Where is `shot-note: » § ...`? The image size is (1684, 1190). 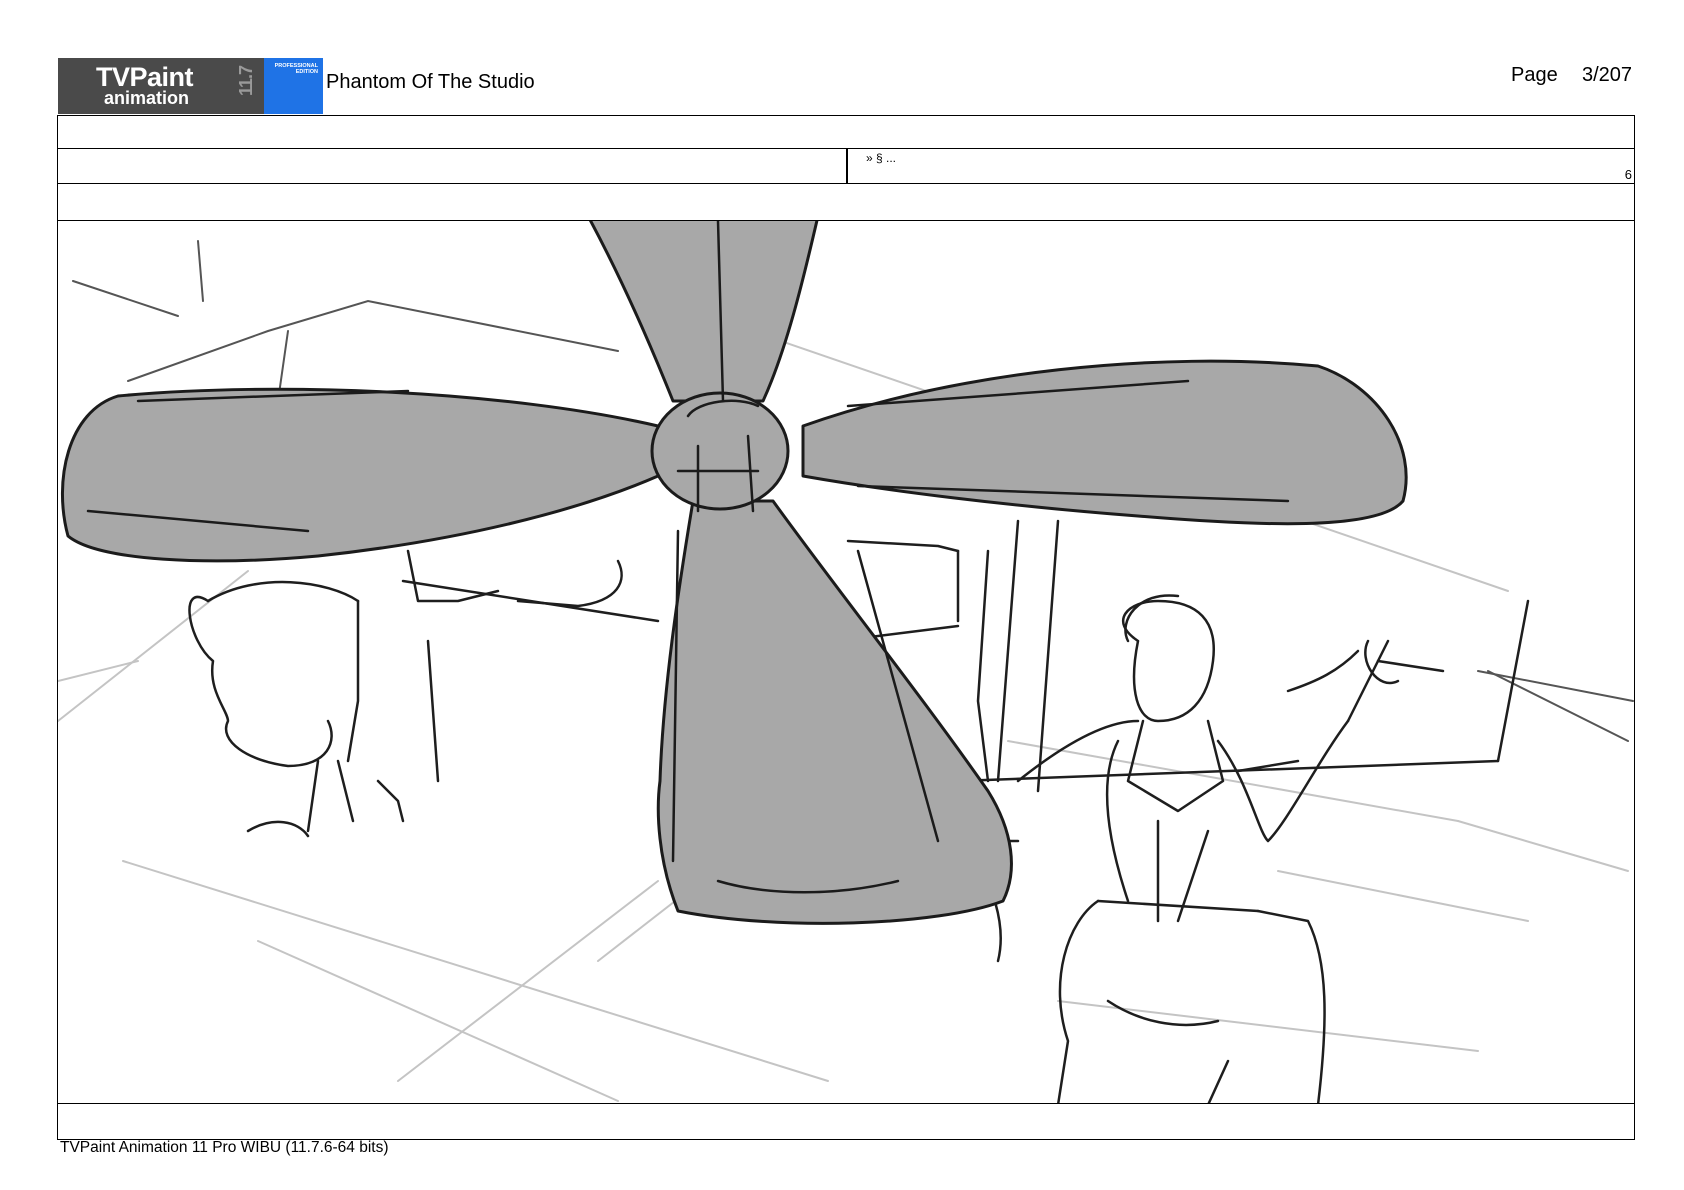
shot-note: » § ... is located at coordinates (881, 158).